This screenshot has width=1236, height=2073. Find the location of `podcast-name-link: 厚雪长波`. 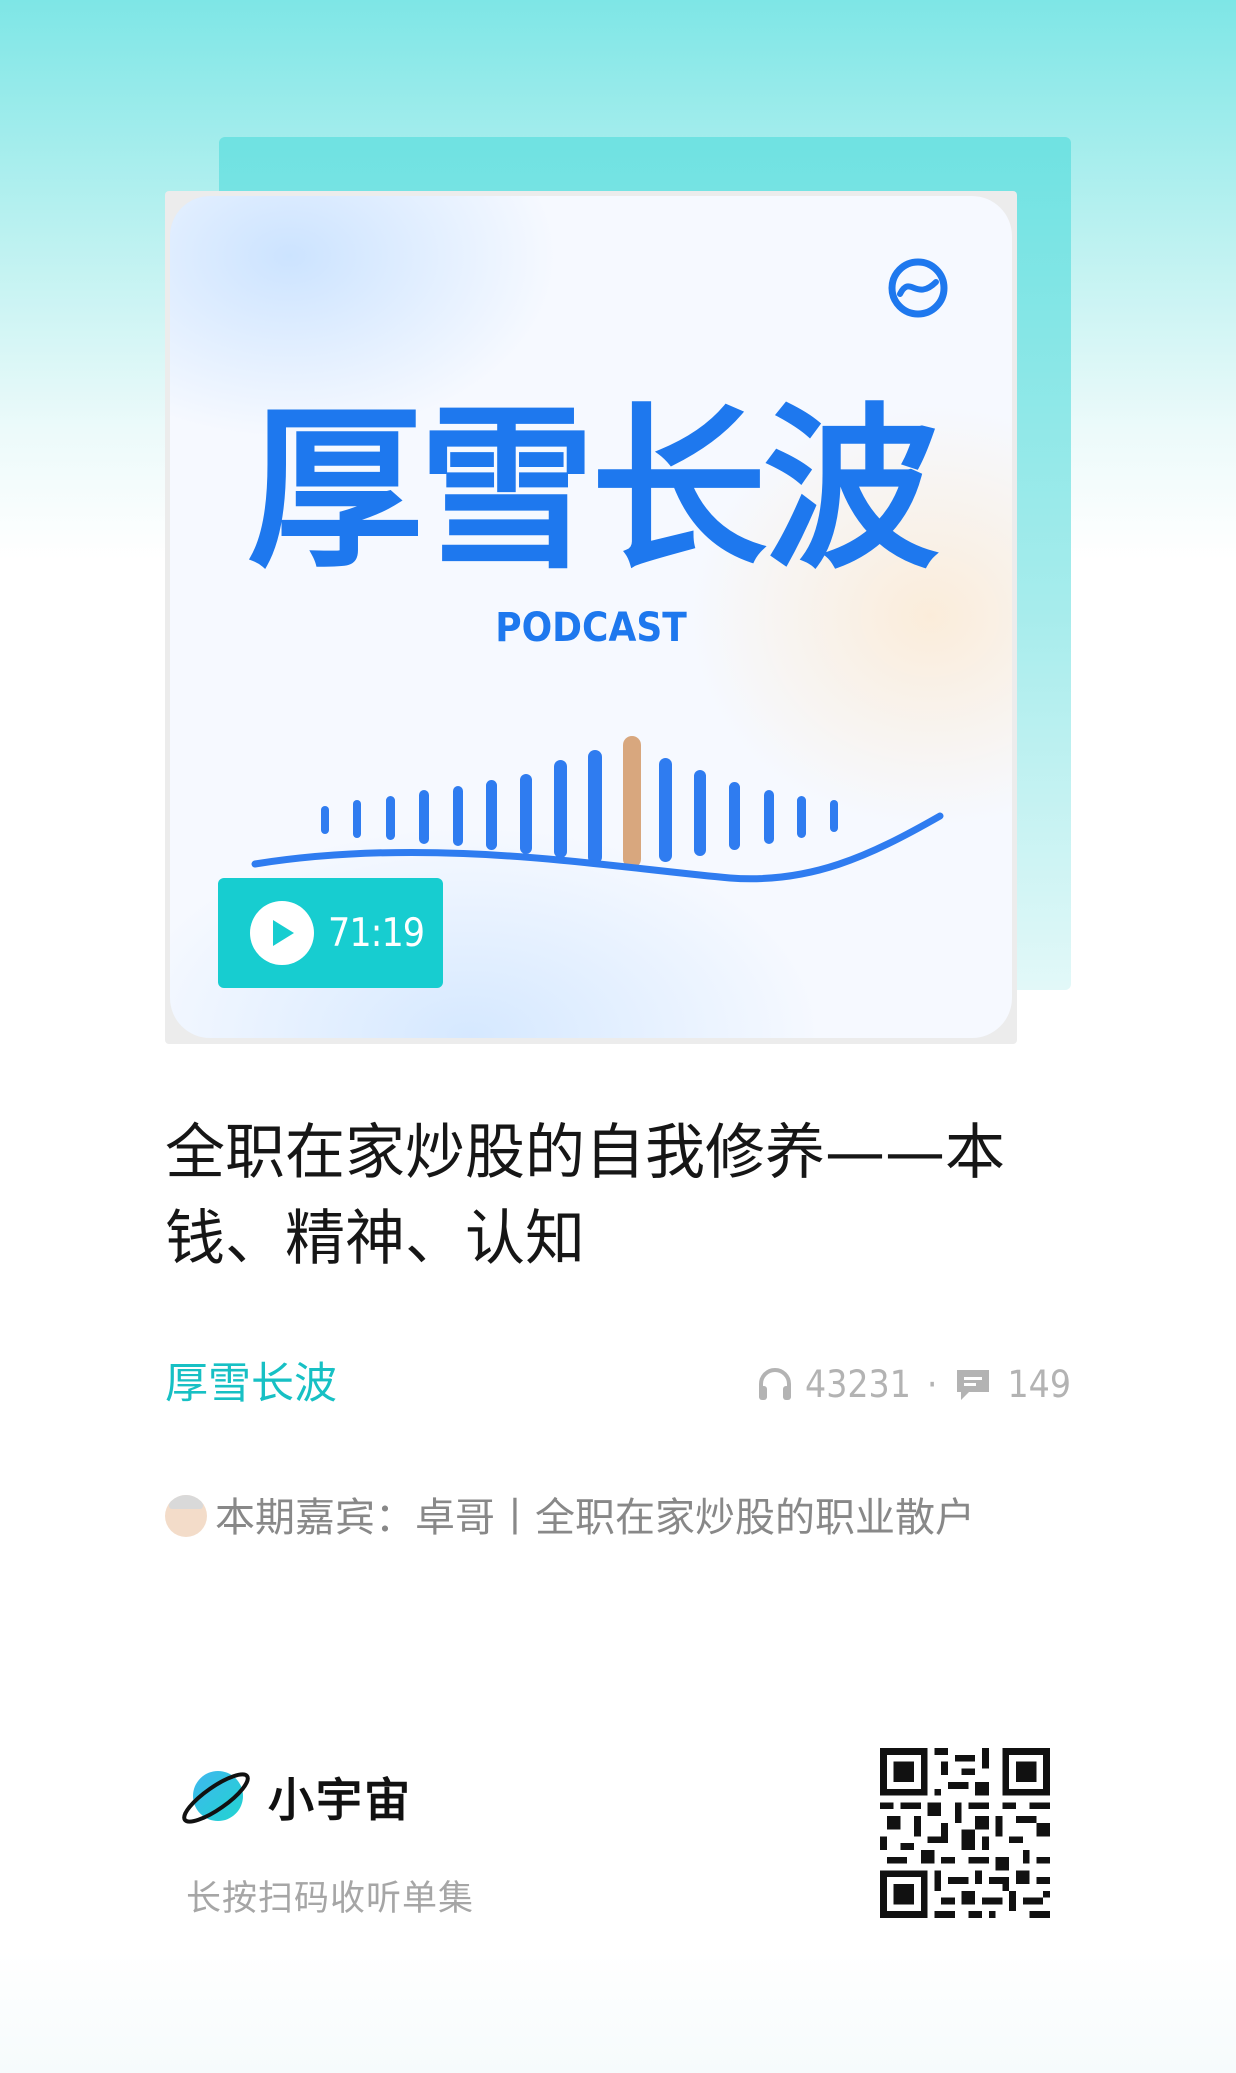

podcast-name-link: 厚雪长波 is located at coordinates (251, 1384).